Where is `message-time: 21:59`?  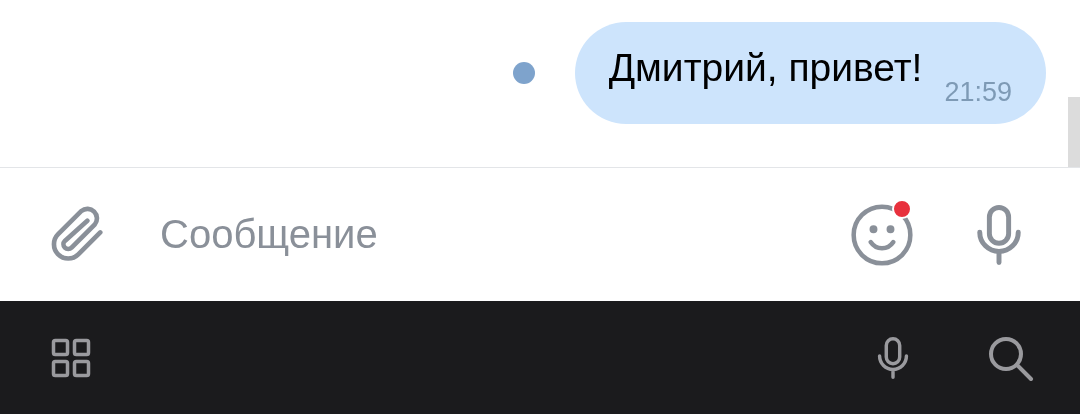 message-time: 21:59 is located at coordinates (978, 93).